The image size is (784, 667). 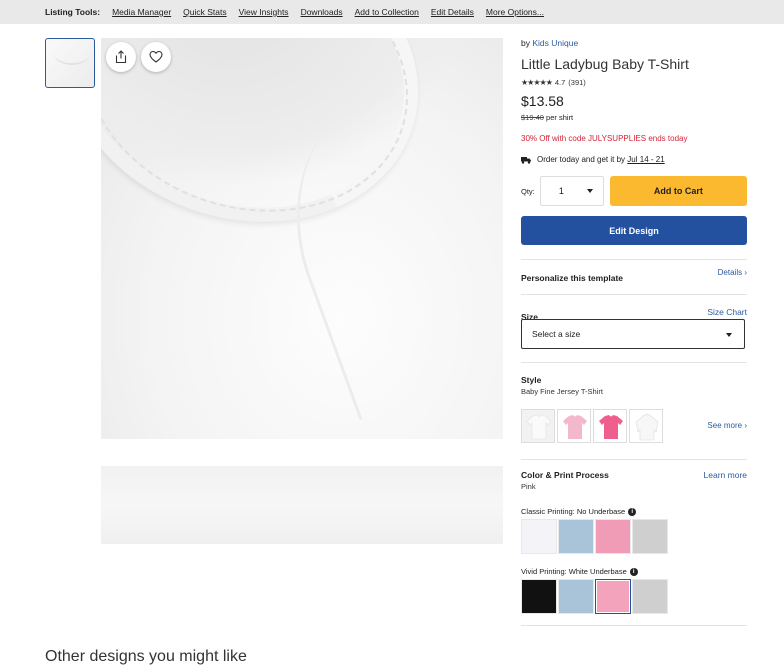 I want to click on listing-tools-label: Listing Tools:, so click(x=73, y=12).